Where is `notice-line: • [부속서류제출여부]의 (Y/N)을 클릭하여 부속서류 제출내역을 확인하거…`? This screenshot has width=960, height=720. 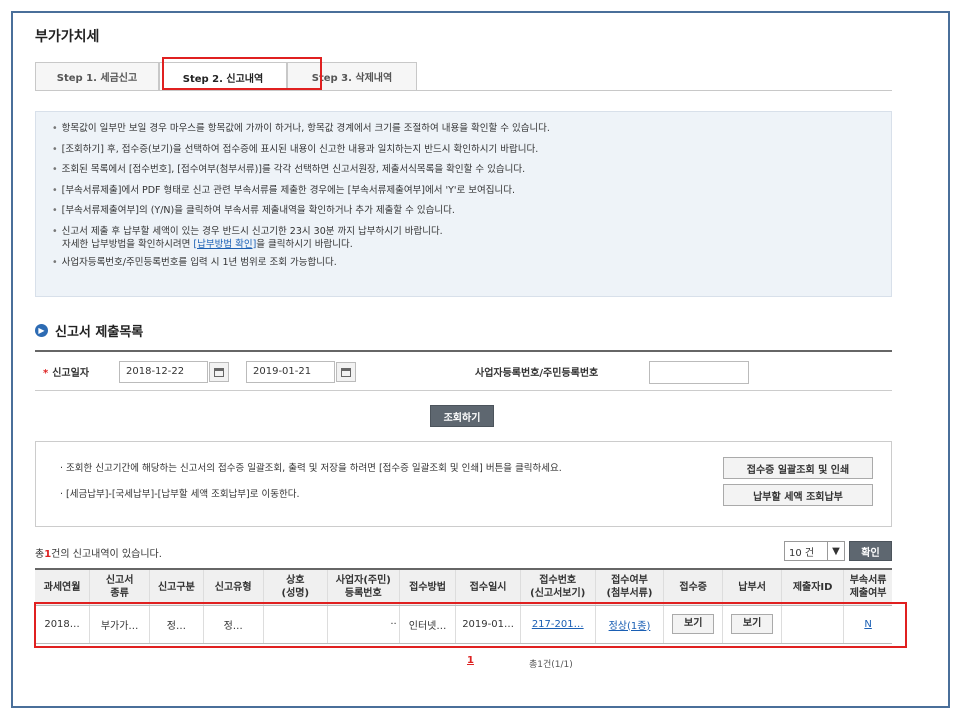 notice-line: • [부속서류제출여부]의 (Y/N)을 클릭하여 부속서류 제출내역을 확인하거… is located at coordinates (253, 210).